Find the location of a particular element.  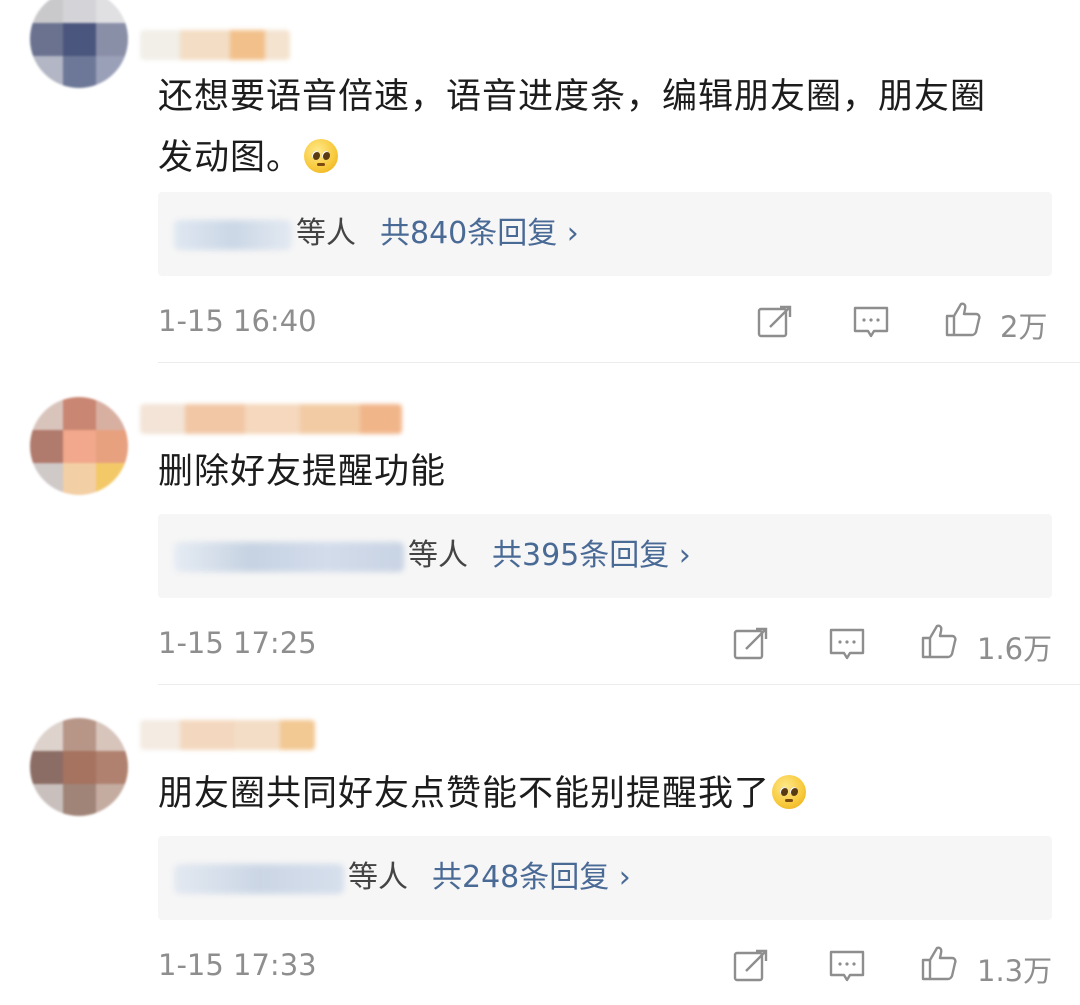

comment-time: 1-15 16:40 is located at coordinates (237, 321).